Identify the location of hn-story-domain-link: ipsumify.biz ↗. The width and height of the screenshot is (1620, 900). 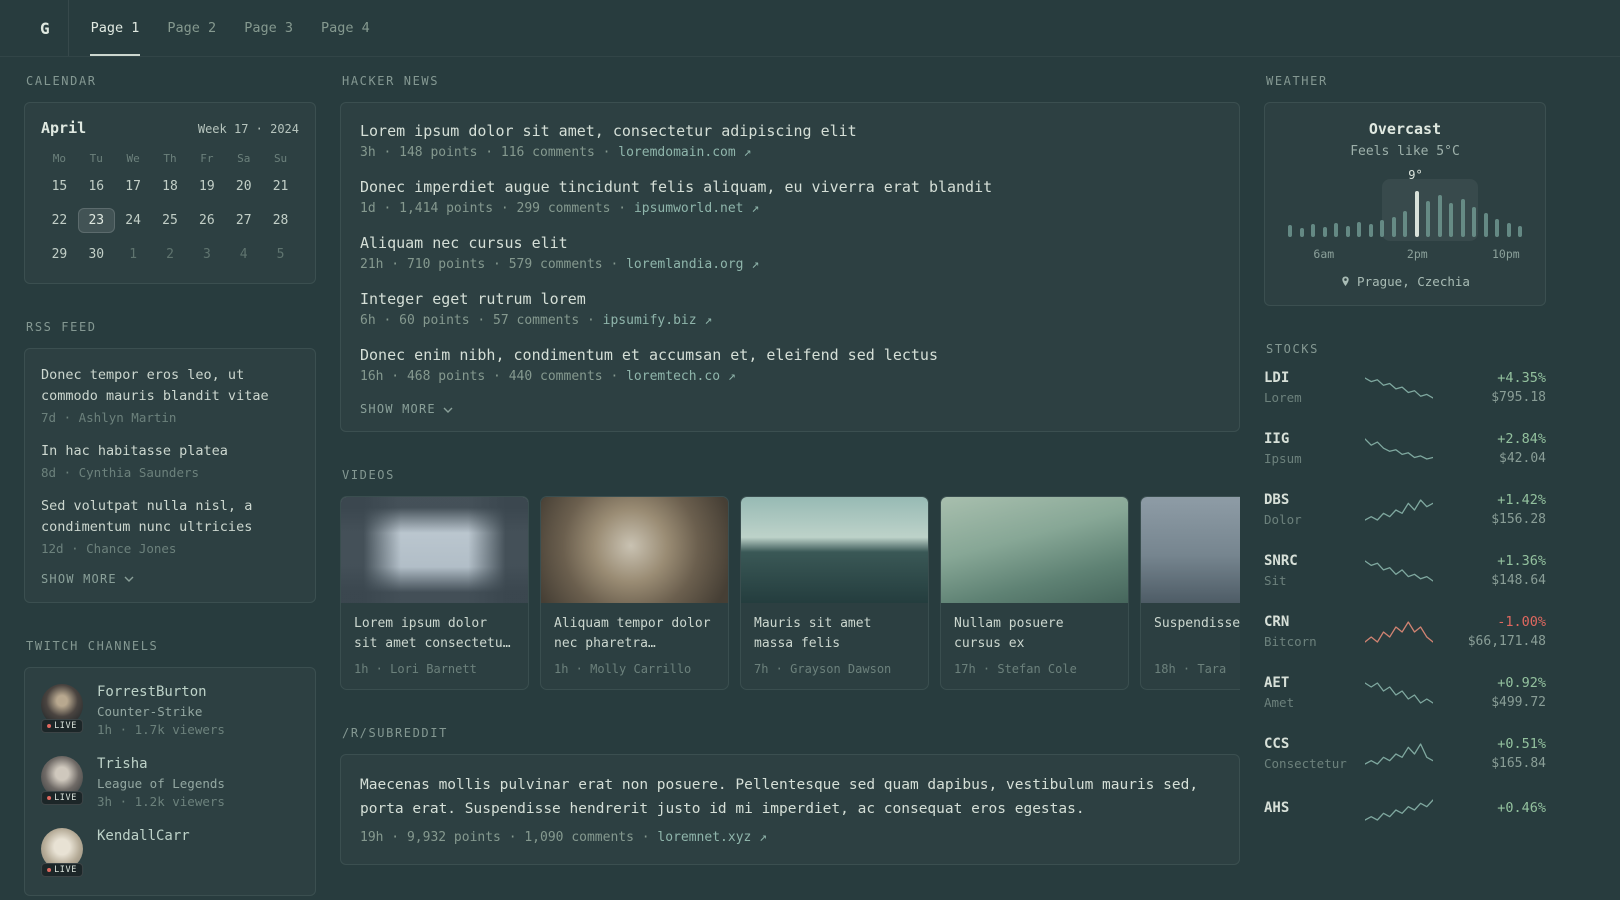
(658, 320).